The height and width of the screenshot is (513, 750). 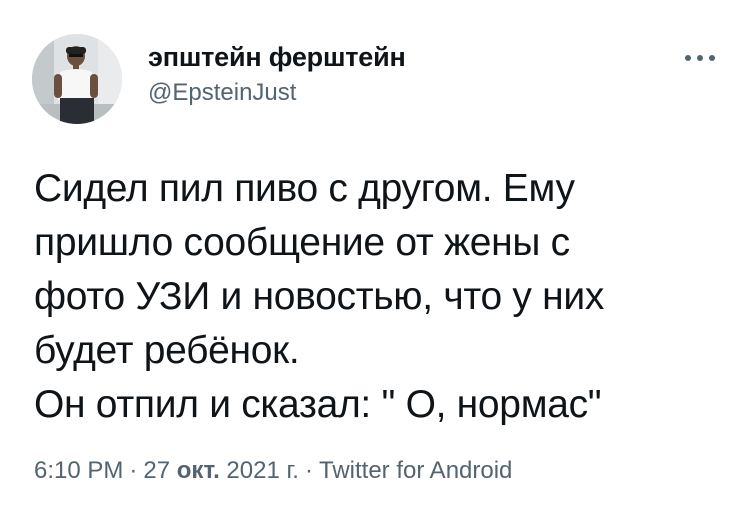 What do you see at coordinates (277, 93) in the screenshot?
I see `username-handle: @EpsteinJust` at bounding box center [277, 93].